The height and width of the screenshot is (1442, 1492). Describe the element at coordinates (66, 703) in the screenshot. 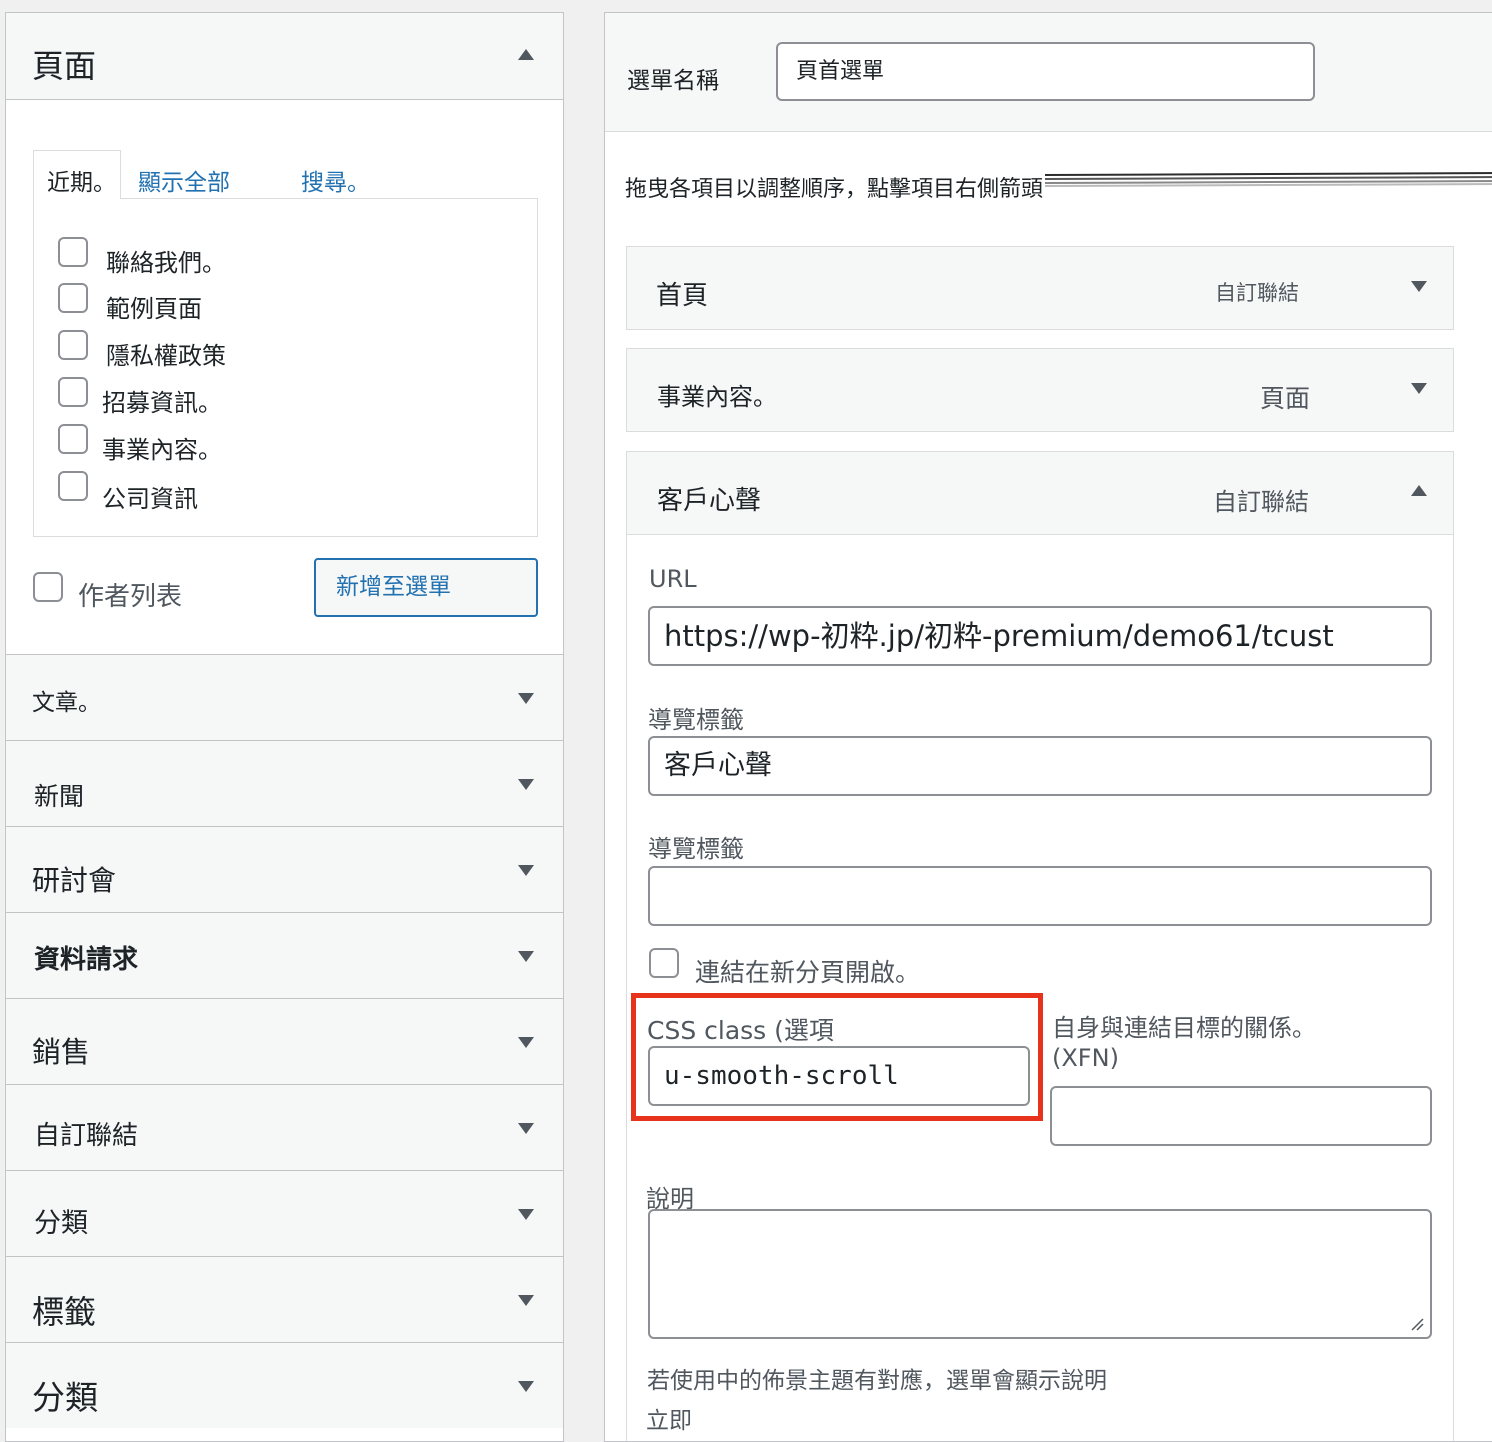

I see `accordion-label: 文章。` at that location.